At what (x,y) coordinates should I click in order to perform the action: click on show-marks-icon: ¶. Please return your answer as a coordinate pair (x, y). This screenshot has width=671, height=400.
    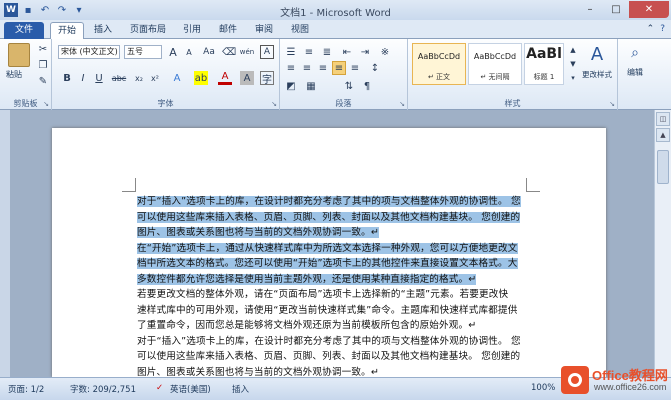
    Looking at the image, I should click on (367, 86).